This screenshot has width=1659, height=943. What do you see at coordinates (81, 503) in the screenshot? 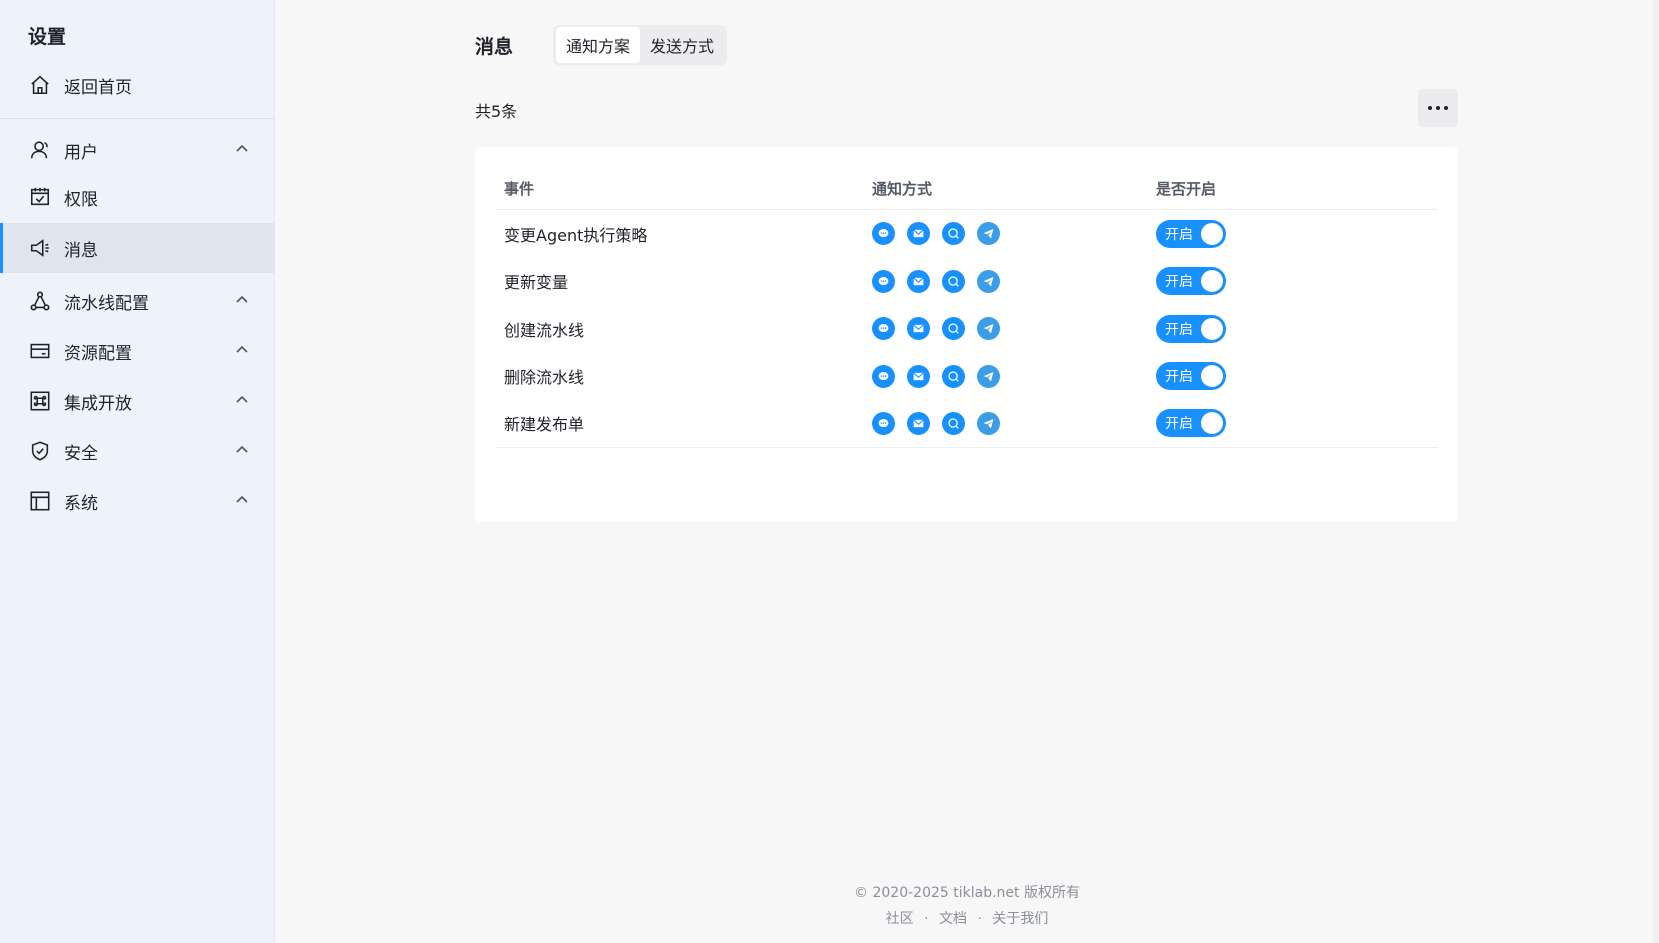
I see `sidebar-item-label: 系统` at bounding box center [81, 503].